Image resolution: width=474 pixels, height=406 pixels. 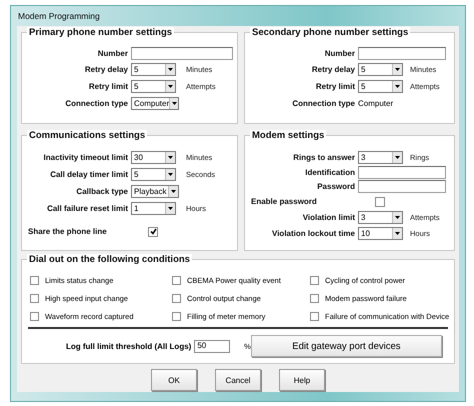 What do you see at coordinates (284, 201) in the screenshot?
I see `field-label: Enable password` at bounding box center [284, 201].